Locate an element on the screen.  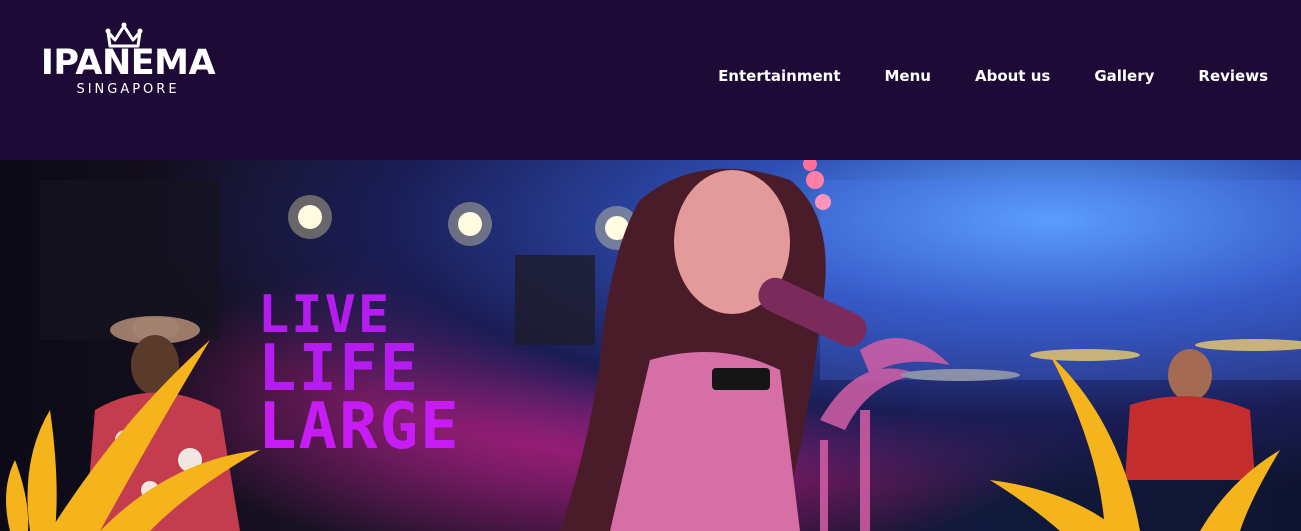
brand-name: IPANEMA is located at coordinates (128, 63).